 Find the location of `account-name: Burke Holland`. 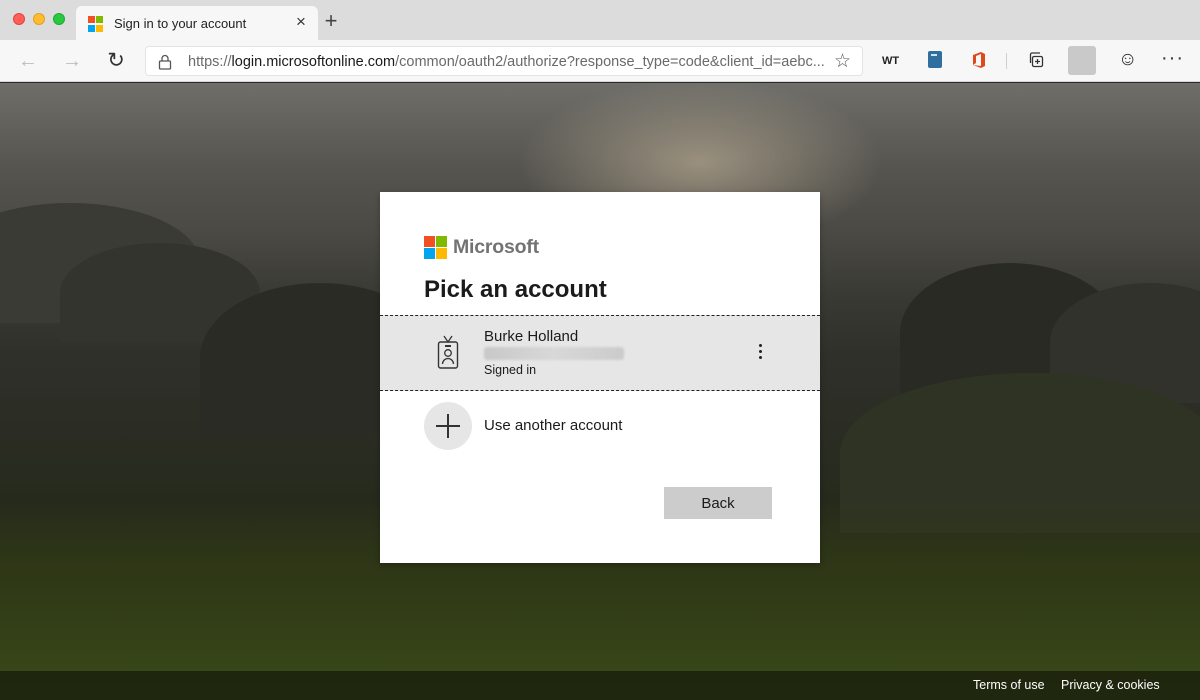

account-name: Burke Holland is located at coordinates (531, 336).